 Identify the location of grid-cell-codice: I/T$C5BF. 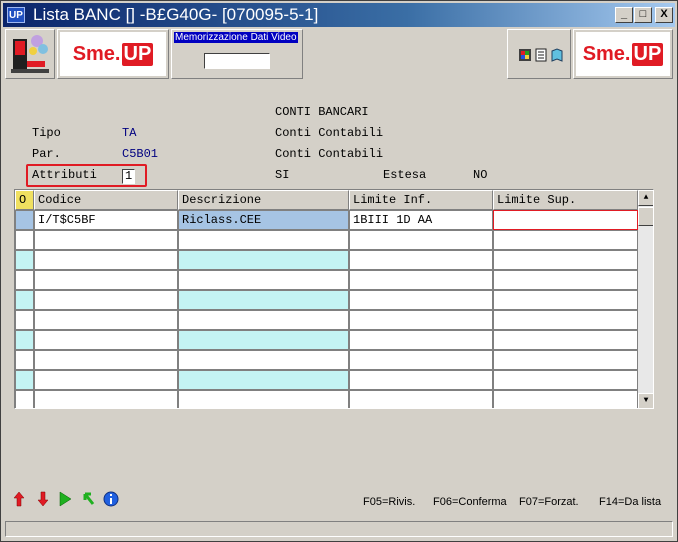
(106, 220).